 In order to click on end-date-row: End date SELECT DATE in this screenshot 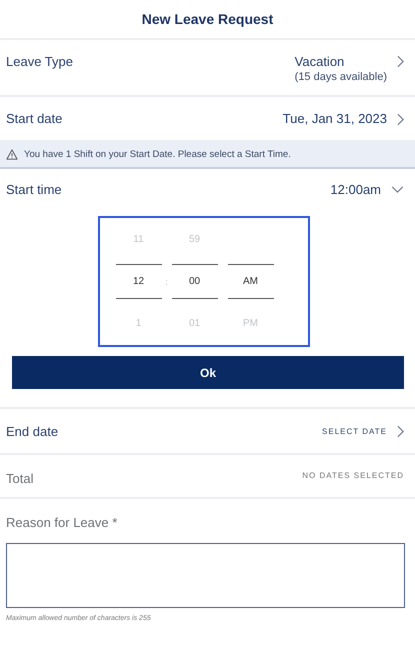, I will do `click(207, 431)`.